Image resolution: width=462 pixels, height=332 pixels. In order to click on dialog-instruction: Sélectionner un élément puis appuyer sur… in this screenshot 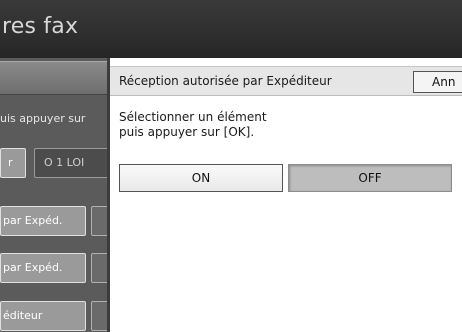, I will do `click(193, 125)`.